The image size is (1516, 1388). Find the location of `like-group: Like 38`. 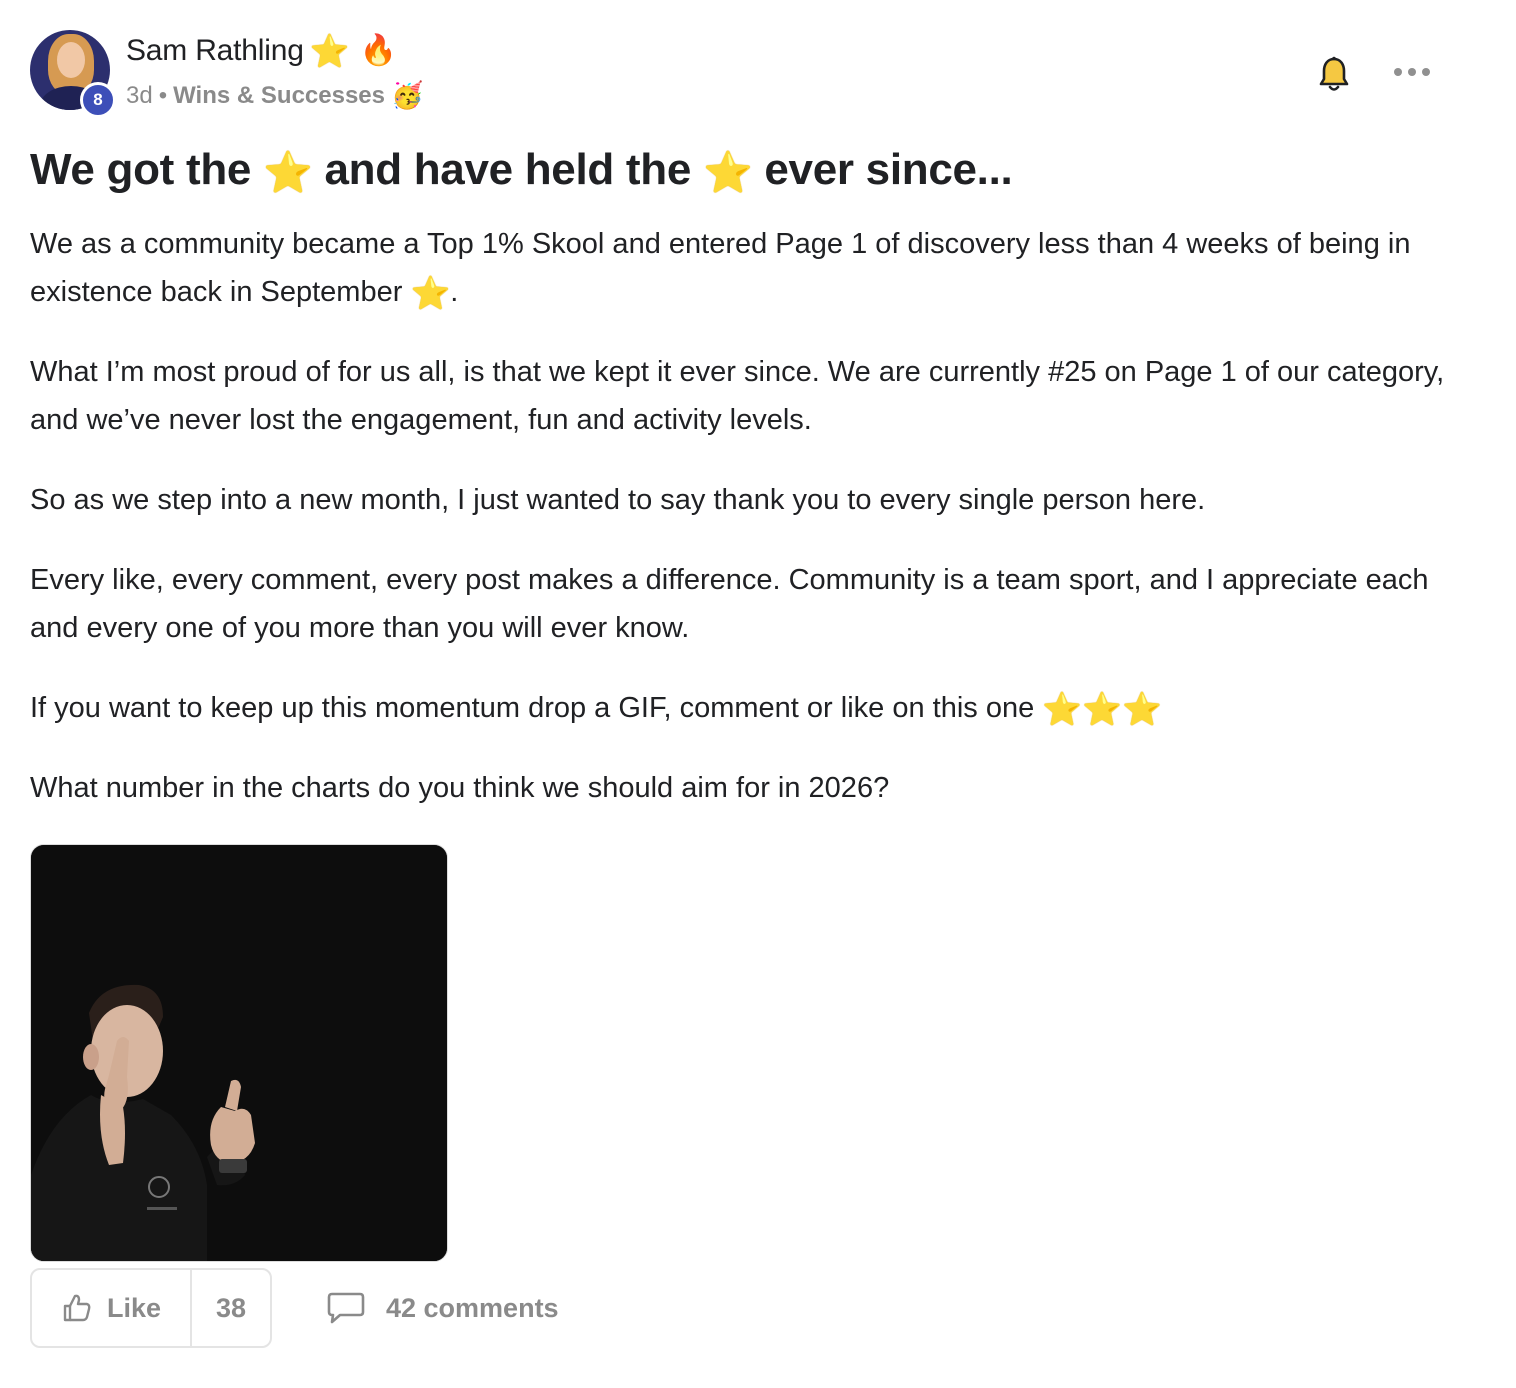

like-group: Like 38 is located at coordinates (151, 1308).